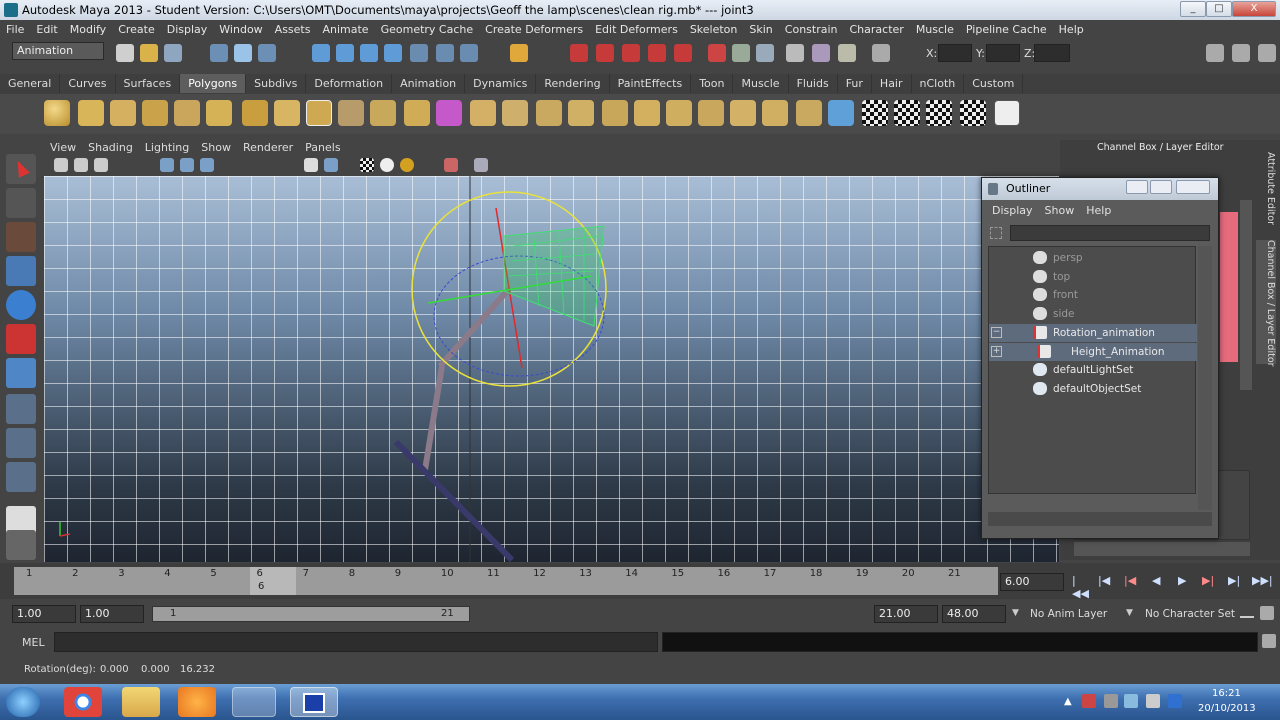  What do you see at coordinates (167, 165) in the screenshot?
I see `grid-toggle-icon` at bounding box center [167, 165].